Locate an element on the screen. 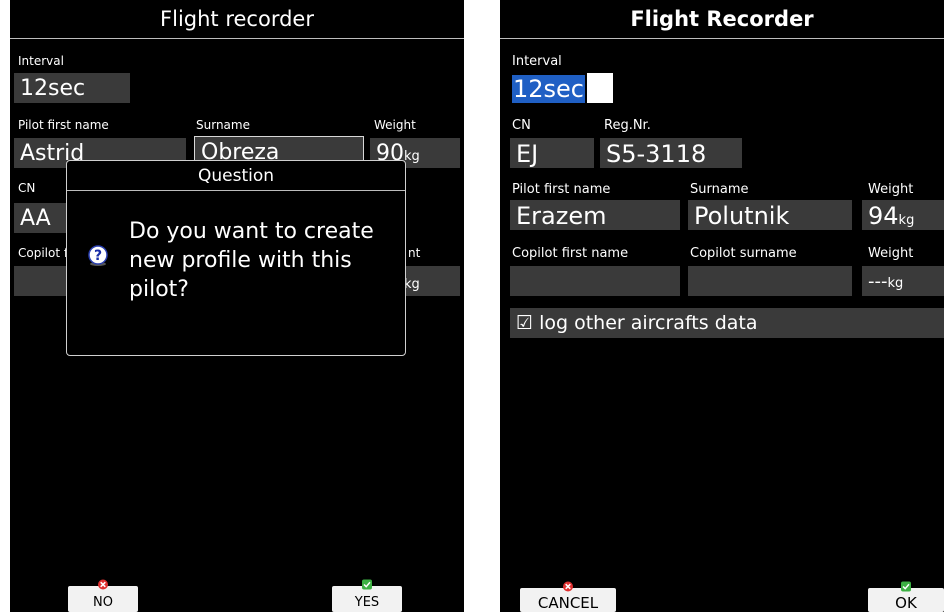 This screenshot has height=612, width=944. cancel-button-label: CANCEL is located at coordinates (568, 603).